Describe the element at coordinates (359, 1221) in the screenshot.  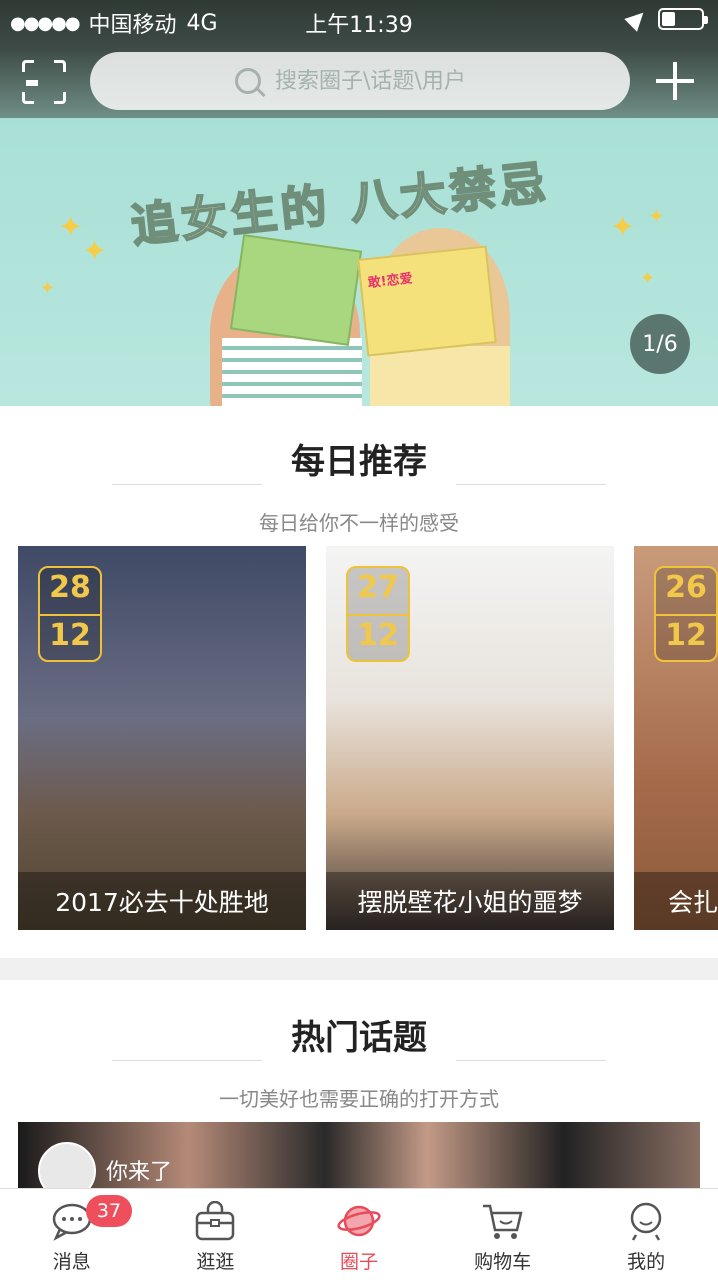
I see `planet-icon` at that location.